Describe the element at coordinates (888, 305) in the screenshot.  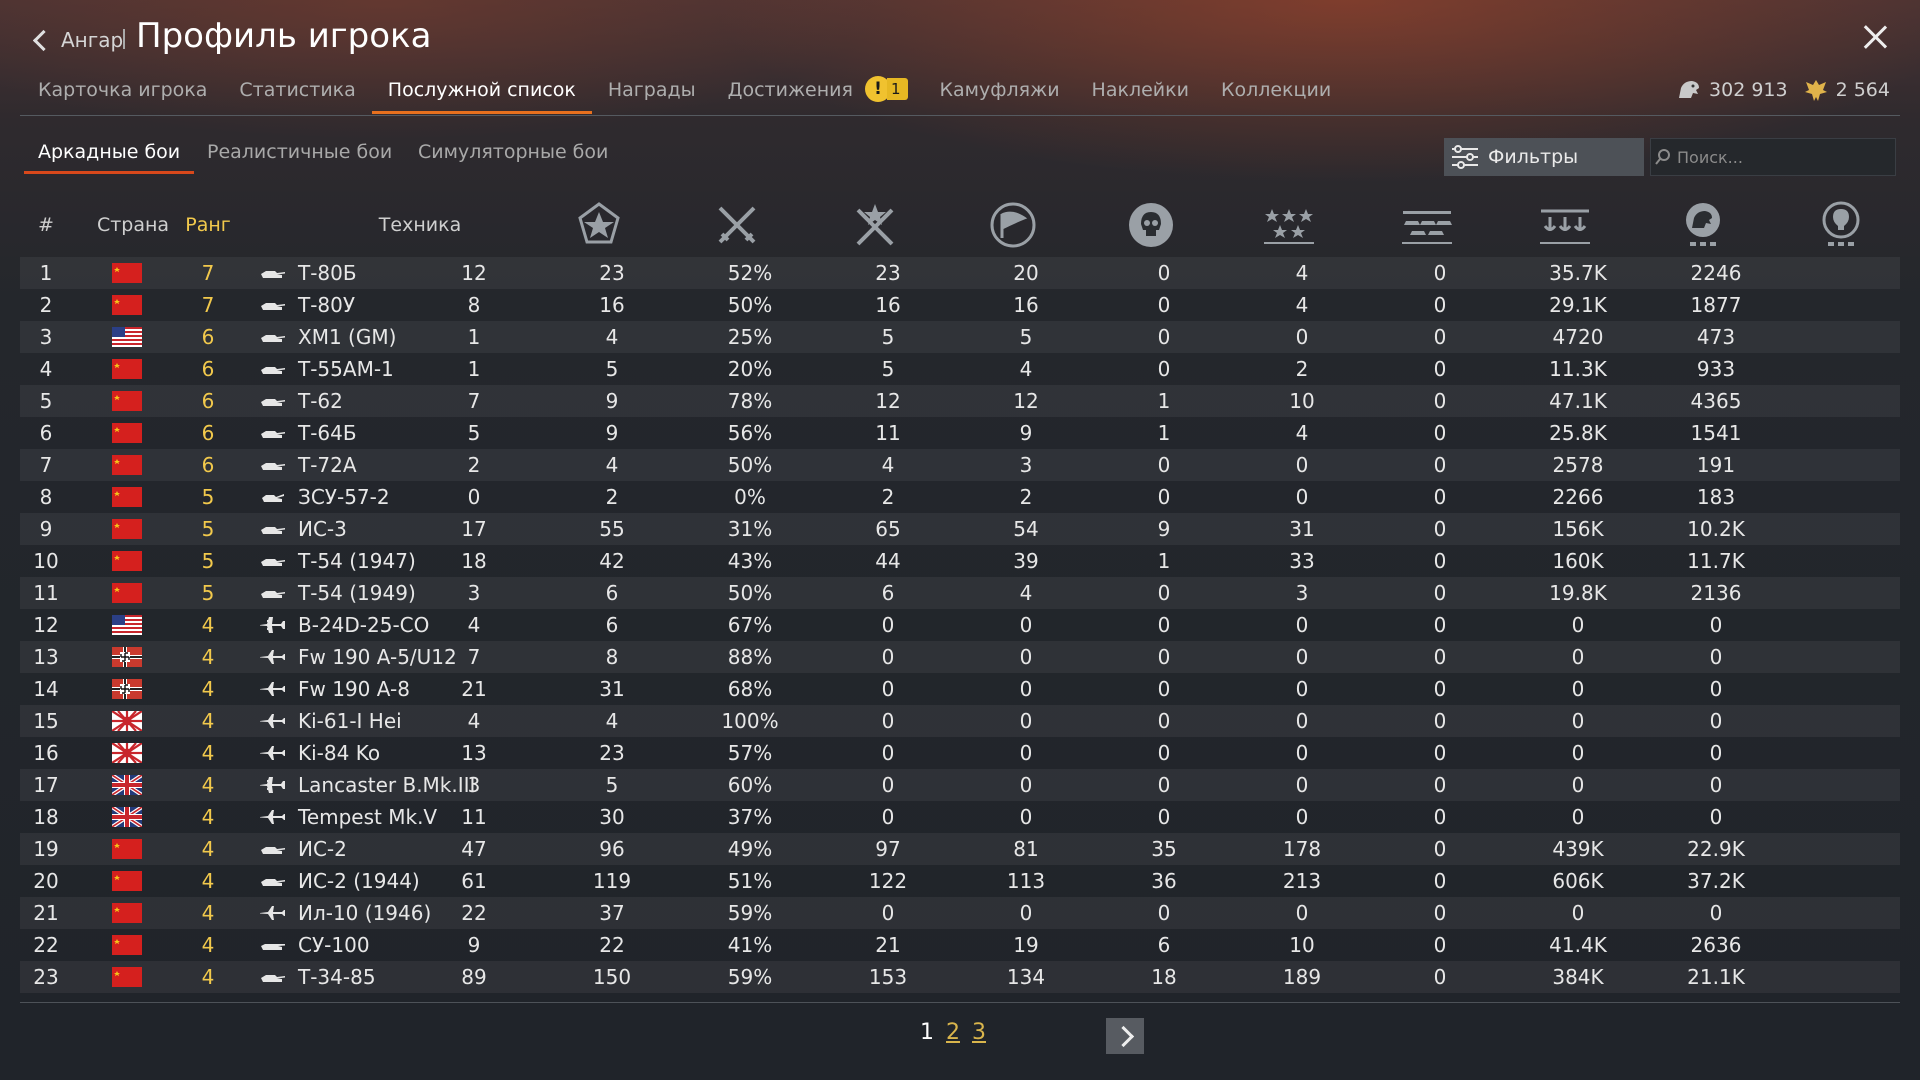
I see `stat-captures: 16` at that location.